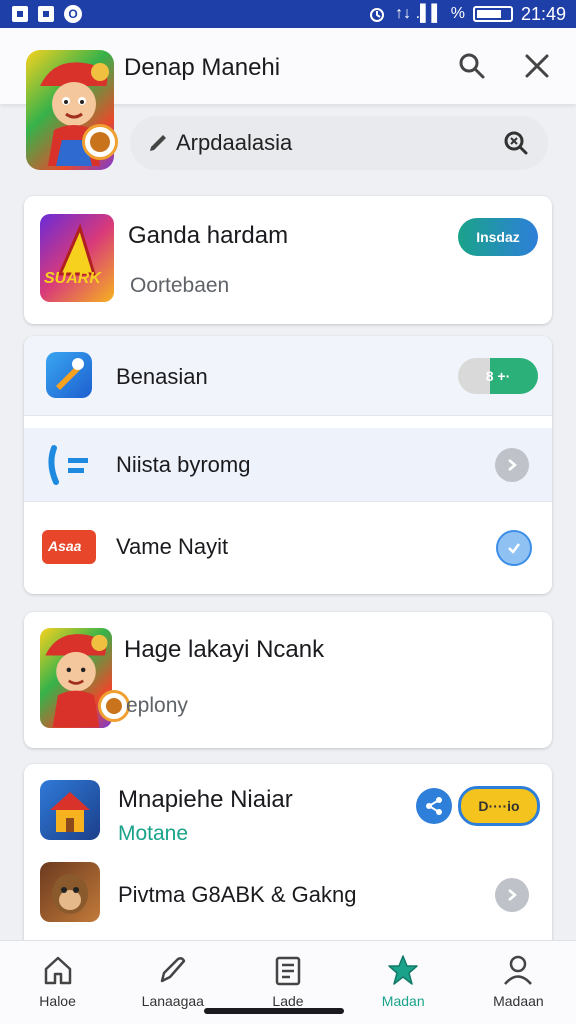 The width and height of the screenshot is (576, 1024). What do you see at coordinates (518, 970) in the screenshot?
I see `profile-icon` at bounding box center [518, 970].